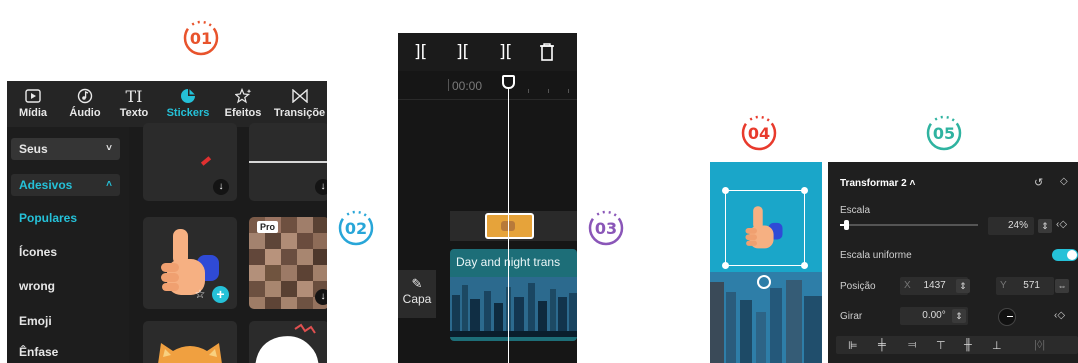 The image size is (1078, 363). I want to click on sticker-card-ghost, so click(288, 342).